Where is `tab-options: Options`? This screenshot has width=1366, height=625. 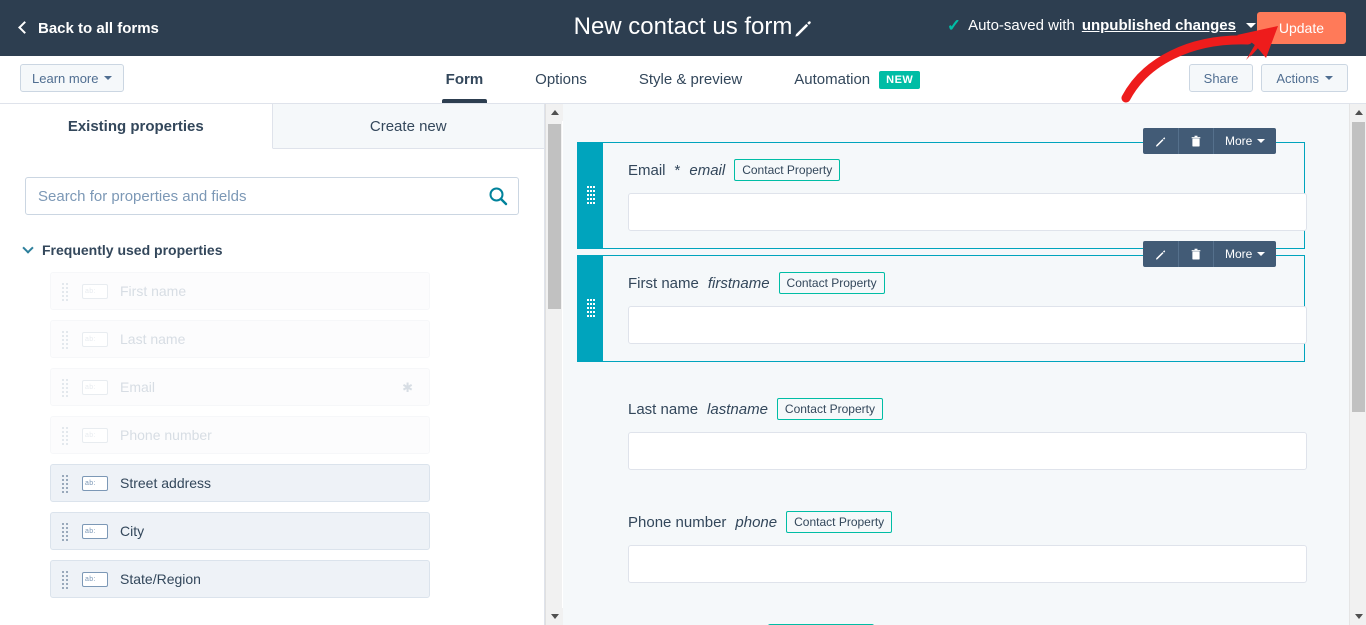 tab-options: Options is located at coordinates (561, 79).